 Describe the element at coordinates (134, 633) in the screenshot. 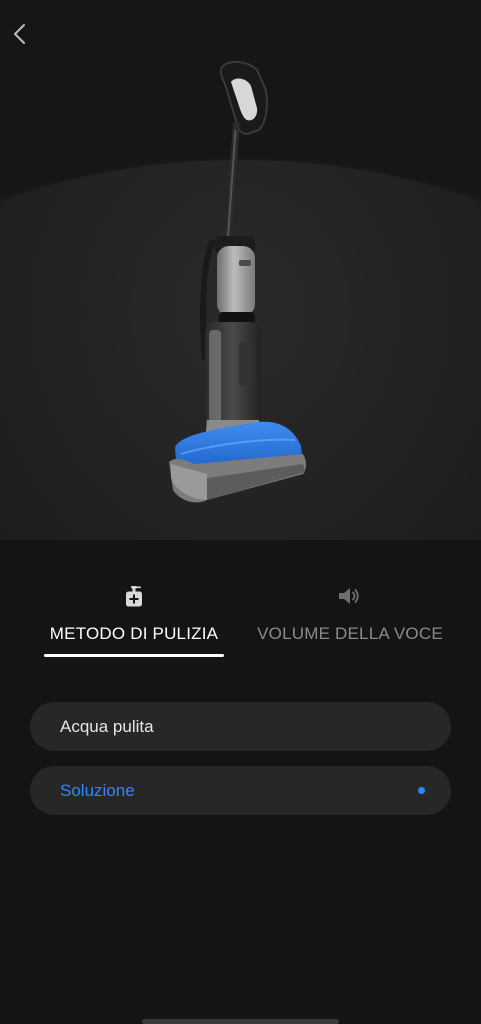

I see `tab-label: METODO DI PULIZIA` at that location.